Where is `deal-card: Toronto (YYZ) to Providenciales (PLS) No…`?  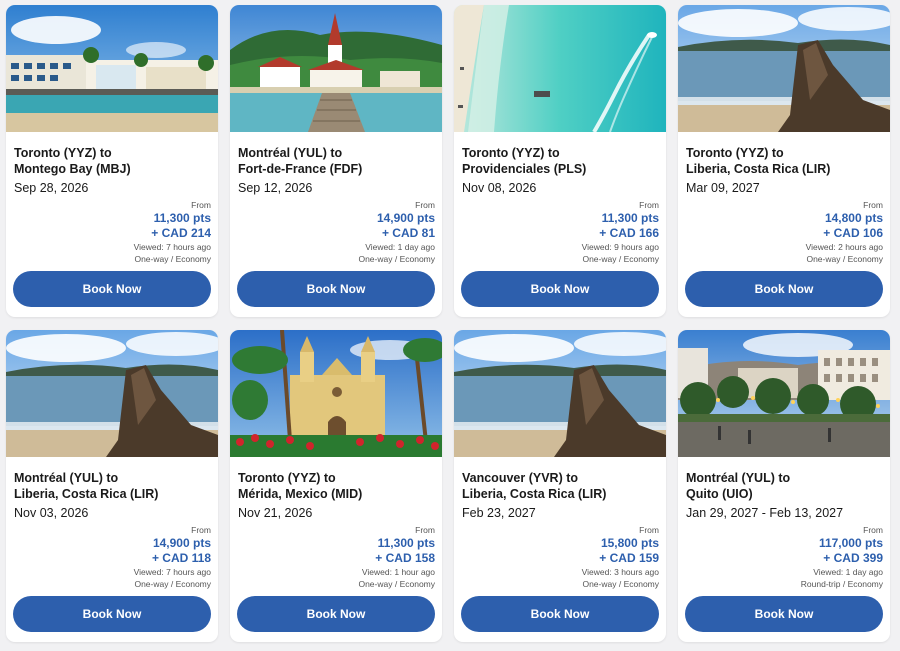 deal-card: Toronto (YYZ) to Providenciales (PLS) No… is located at coordinates (560, 161).